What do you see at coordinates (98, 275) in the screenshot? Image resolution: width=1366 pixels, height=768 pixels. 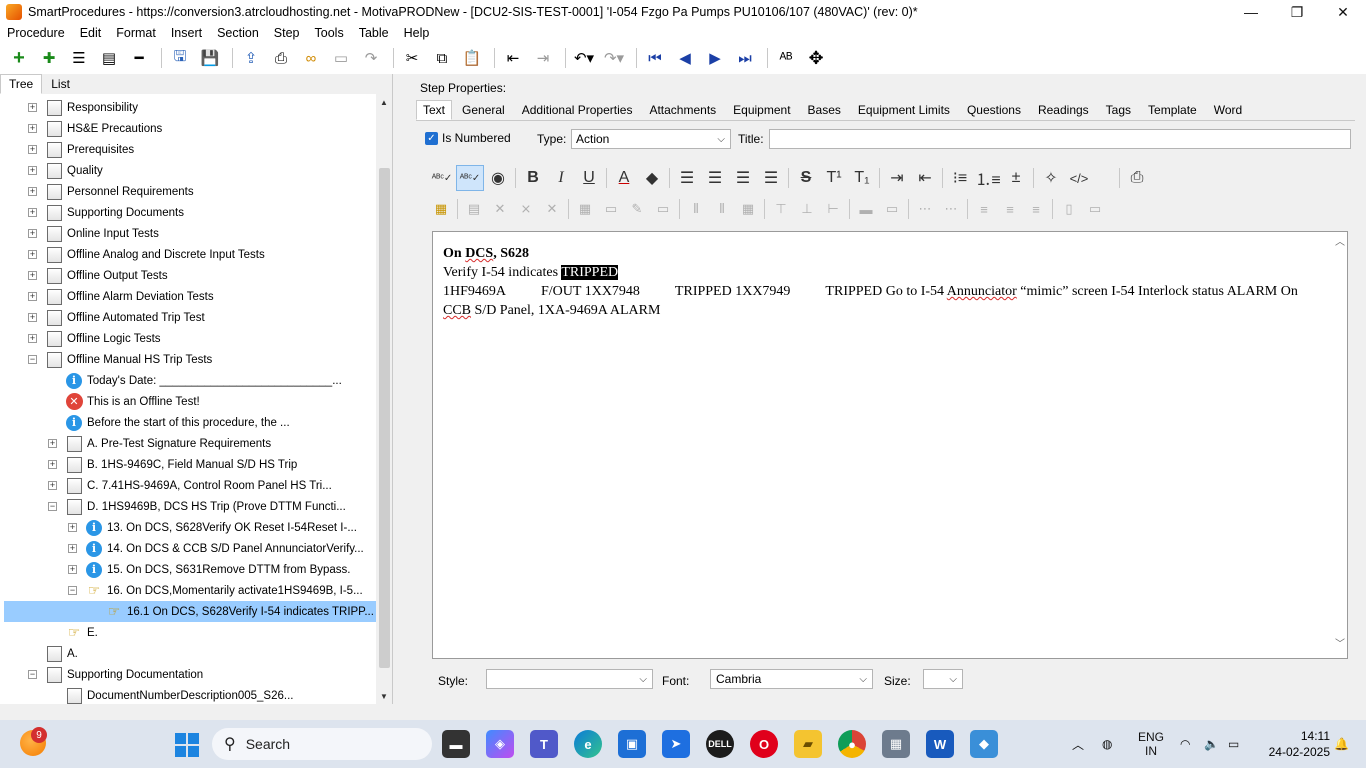 I see `tree-node: + Offline Output Tests` at bounding box center [98, 275].